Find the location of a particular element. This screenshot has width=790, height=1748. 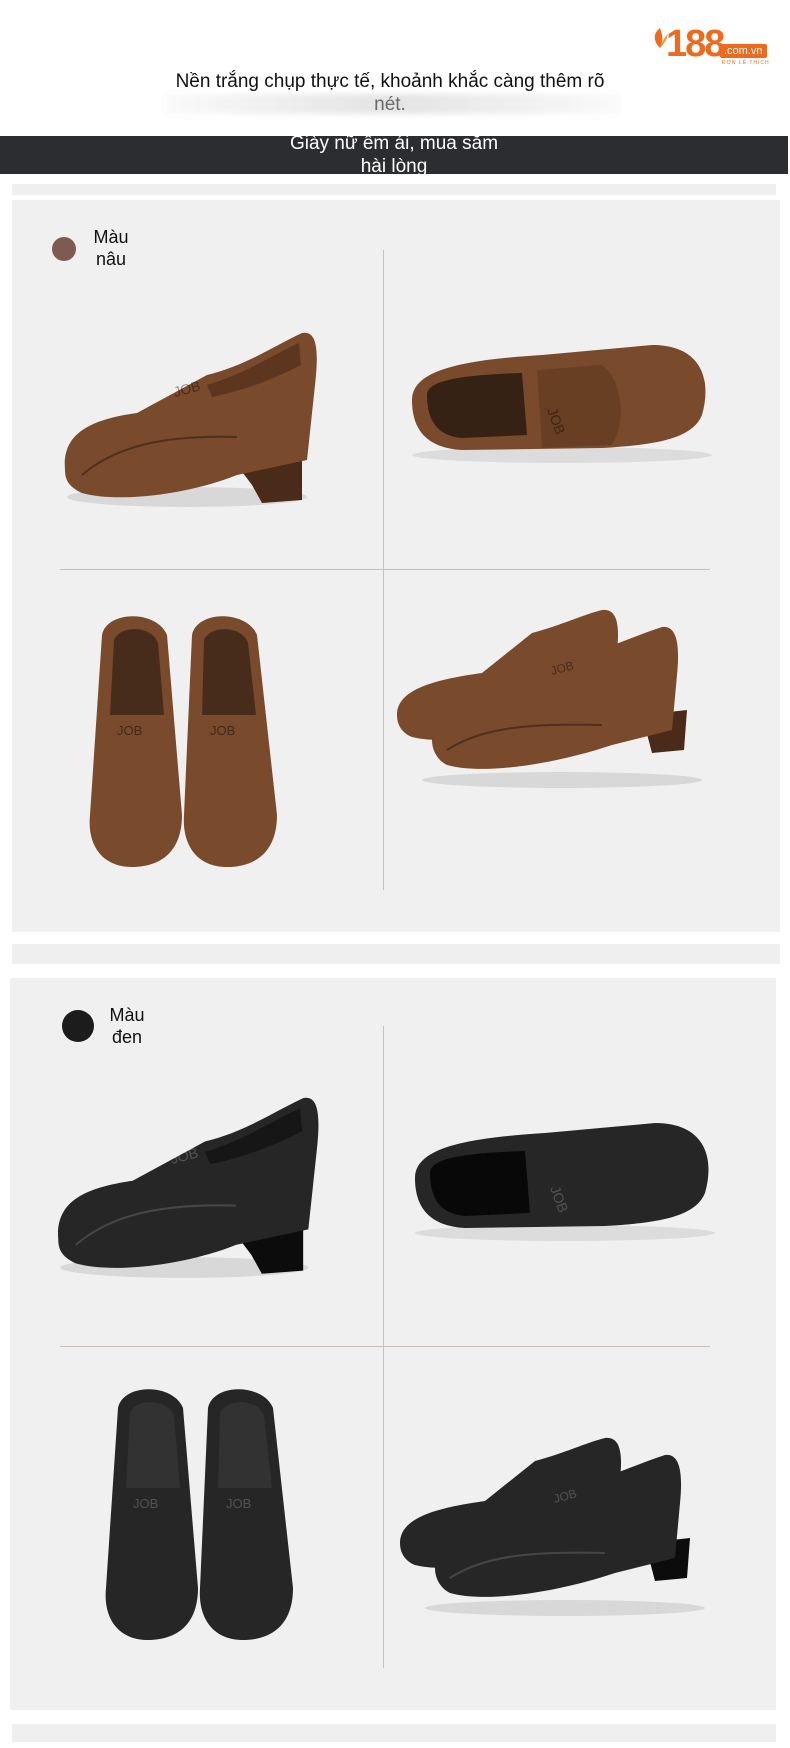

blurred-caption is located at coordinates (392, 104).